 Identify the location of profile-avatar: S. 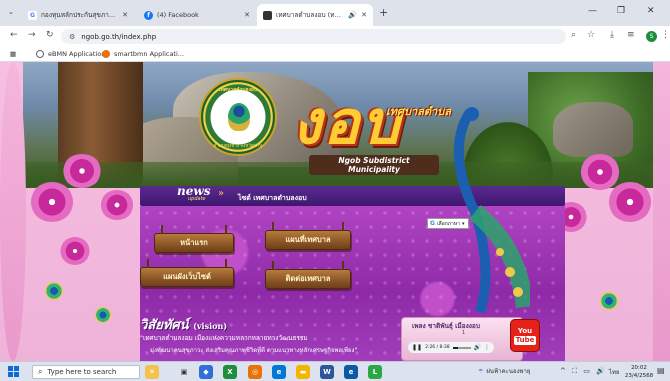
(651, 36).